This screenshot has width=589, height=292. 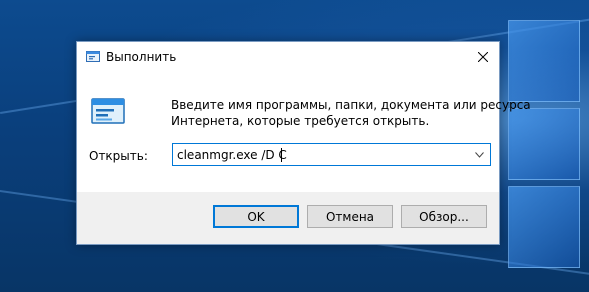 I want to click on command-input, so click(x=320, y=154).